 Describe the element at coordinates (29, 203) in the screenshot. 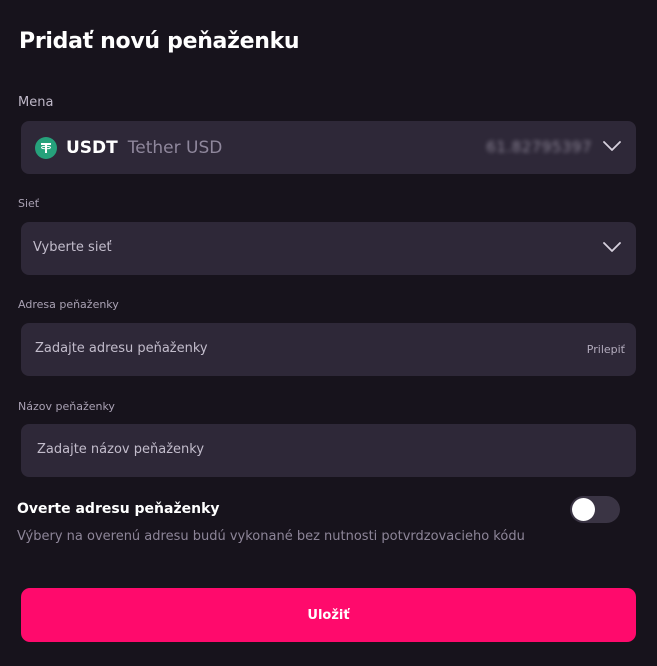

I see `network-label: Sieť` at that location.